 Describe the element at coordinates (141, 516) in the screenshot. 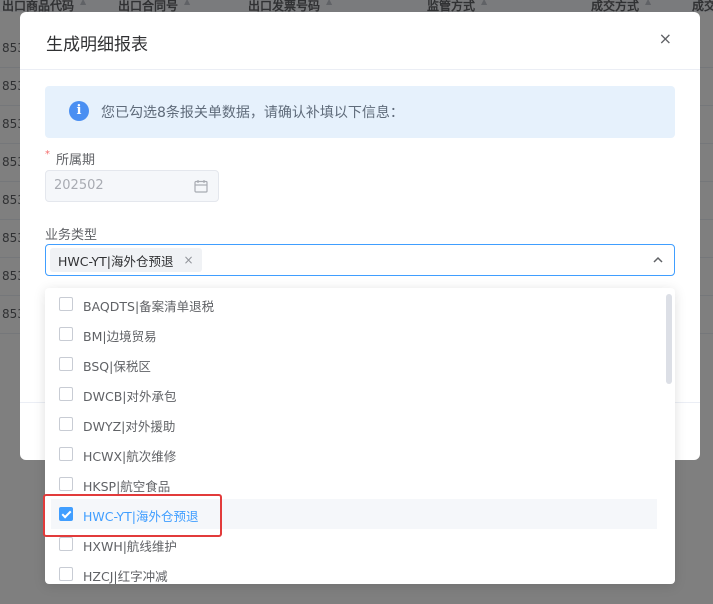

I see `option-label: HWC-YT|海外仓预退` at that location.